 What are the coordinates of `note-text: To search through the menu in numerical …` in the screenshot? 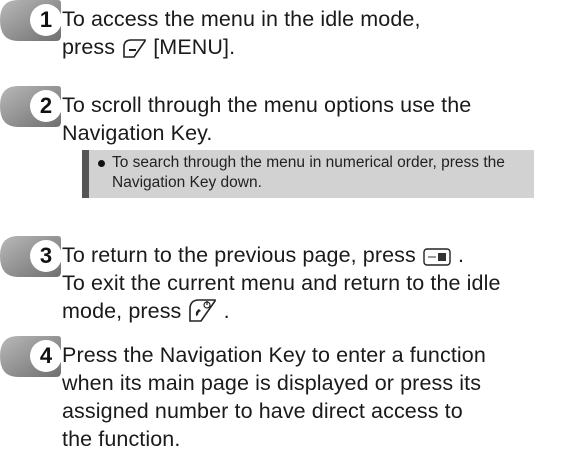 It's located at (320, 173).